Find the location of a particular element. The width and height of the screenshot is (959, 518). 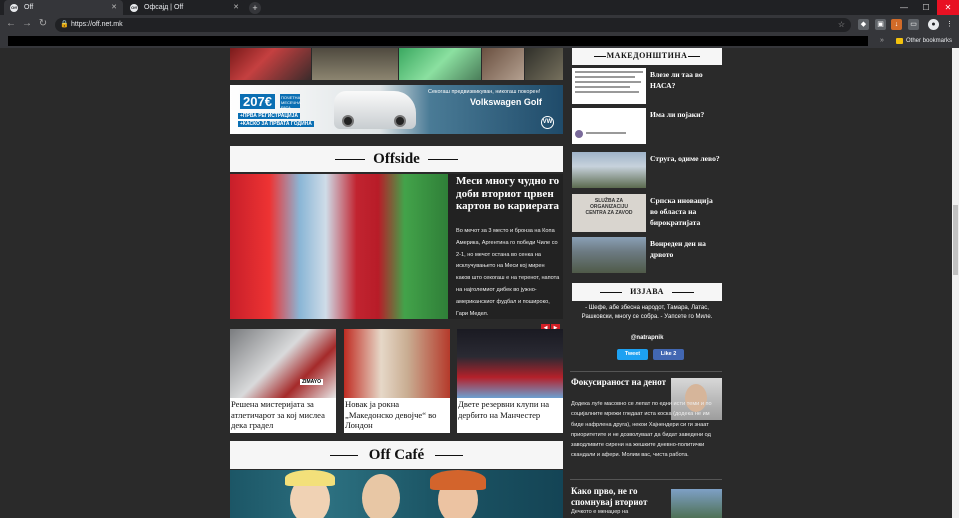

vw-logo-icon: VW is located at coordinates (547, 122).